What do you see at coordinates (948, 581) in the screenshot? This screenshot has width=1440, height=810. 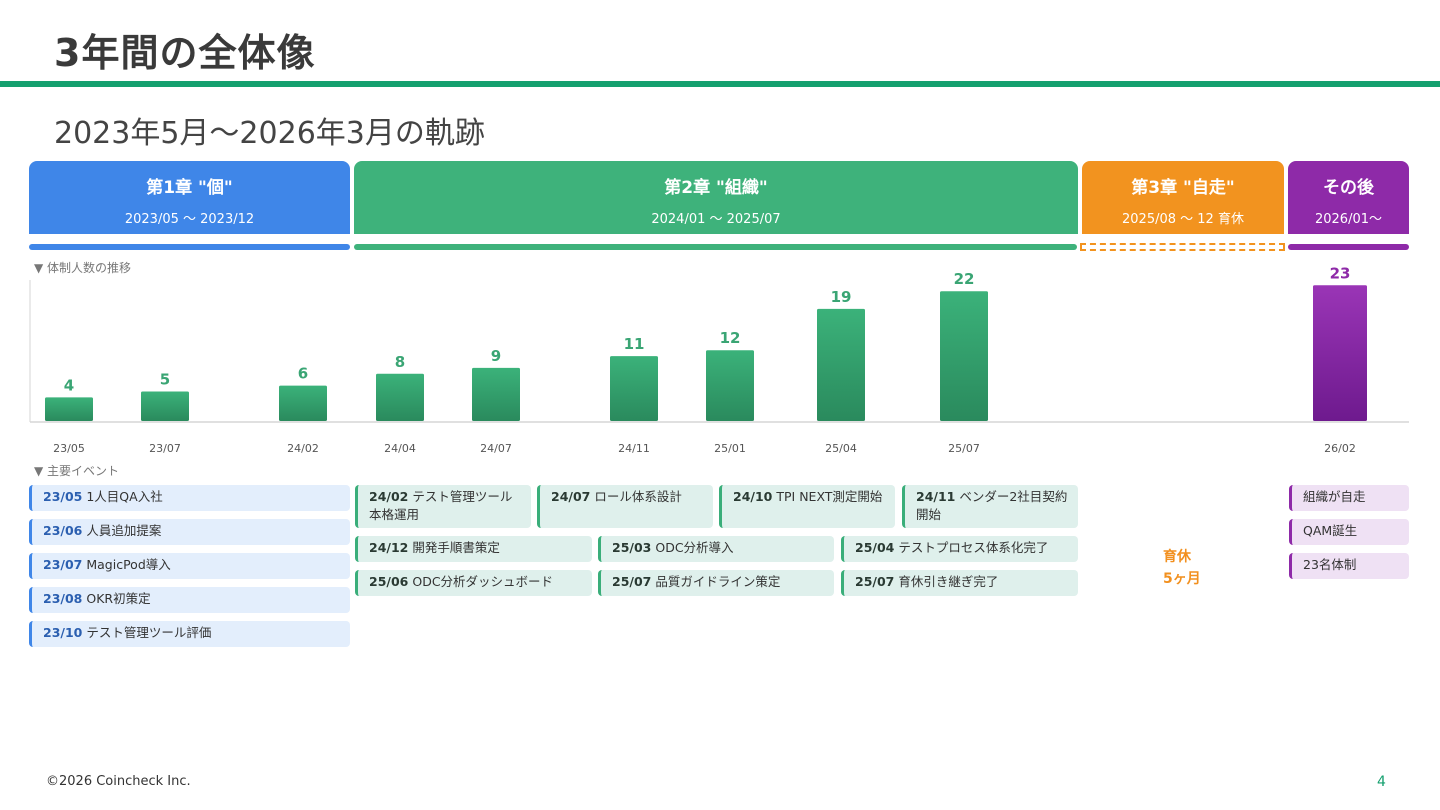 I see `event-text: 育休引き継ぎ完了` at bounding box center [948, 581].